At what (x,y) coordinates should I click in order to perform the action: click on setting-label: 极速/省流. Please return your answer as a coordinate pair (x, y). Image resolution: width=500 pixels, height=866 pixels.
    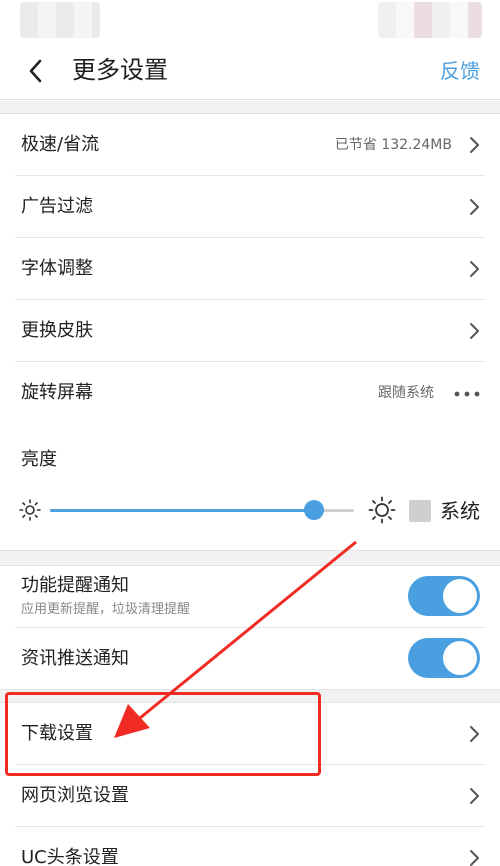
    Looking at the image, I should click on (60, 144).